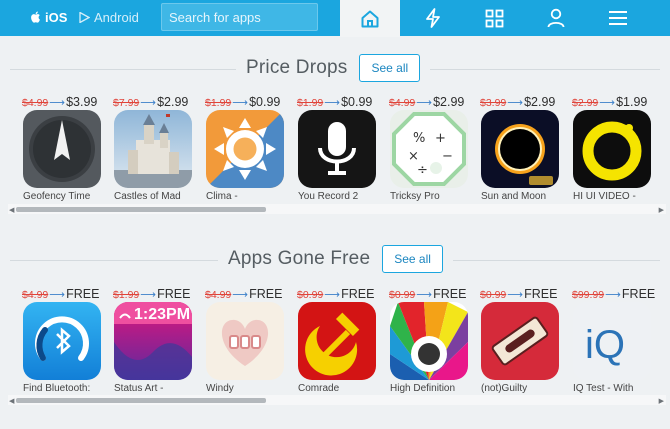 This screenshot has height=429, width=670. Describe the element at coordinates (432, 388) in the screenshot. I see `app-name: High Definition` at that location.